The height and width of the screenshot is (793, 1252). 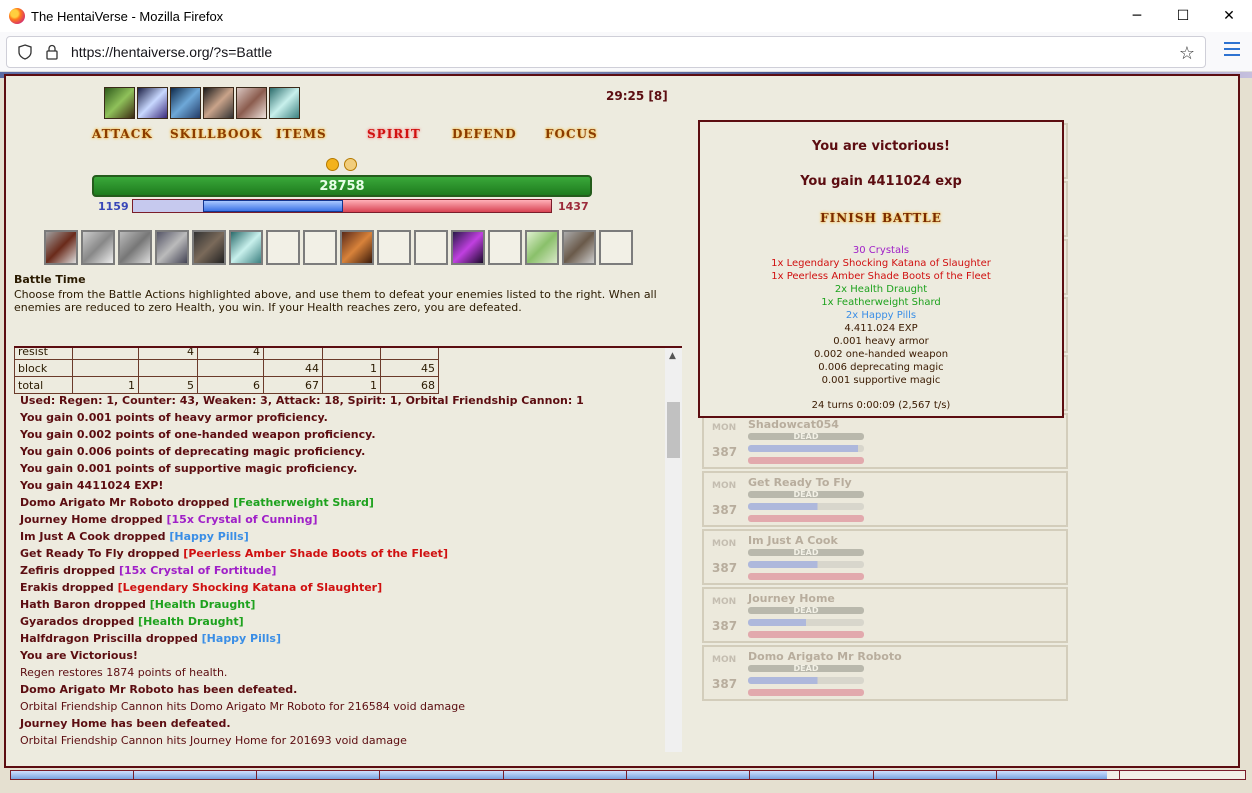 I want to click on navigation-toolbar: https://hentaiverse.org/?s=Battle ☆, so click(x=626, y=52).